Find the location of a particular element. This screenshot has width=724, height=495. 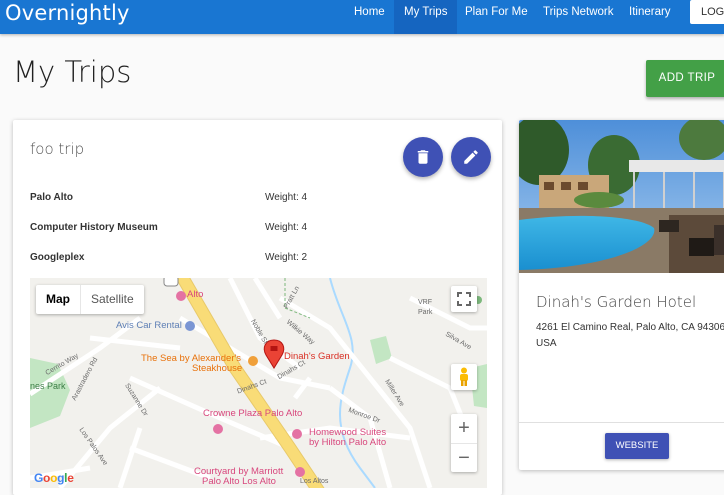

nav-plan-for-me: Plan For Me is located at coordinates (496, 17).